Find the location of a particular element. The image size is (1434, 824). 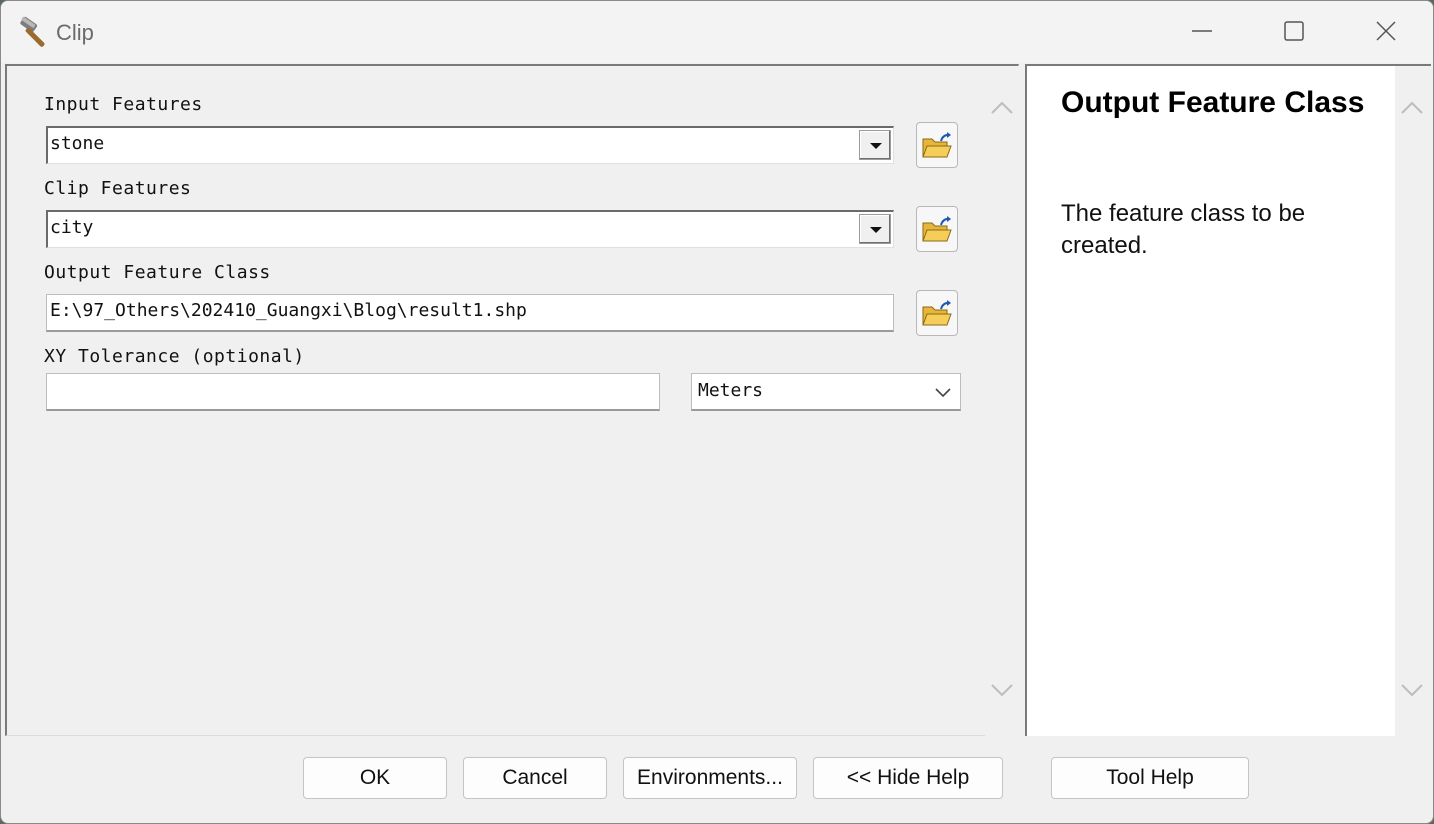

maximize-icon is located at coordinates (1294, 31).